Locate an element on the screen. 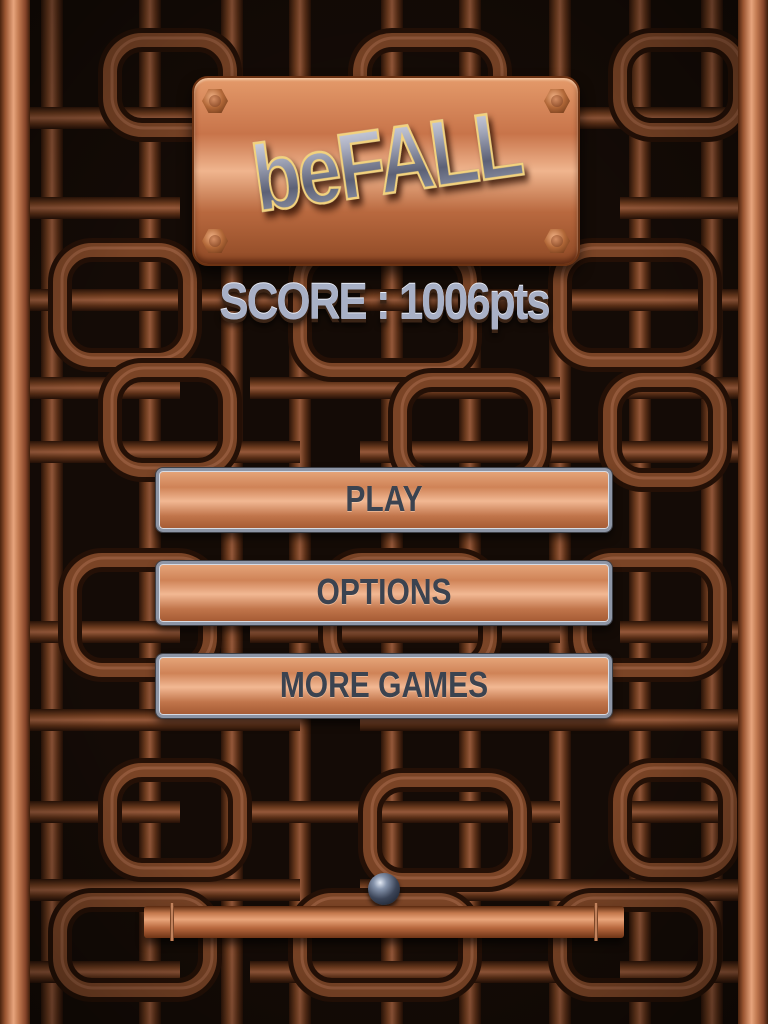 The image size is (768, 1024). steel-ball-icon is located at coordinates (384, 889).